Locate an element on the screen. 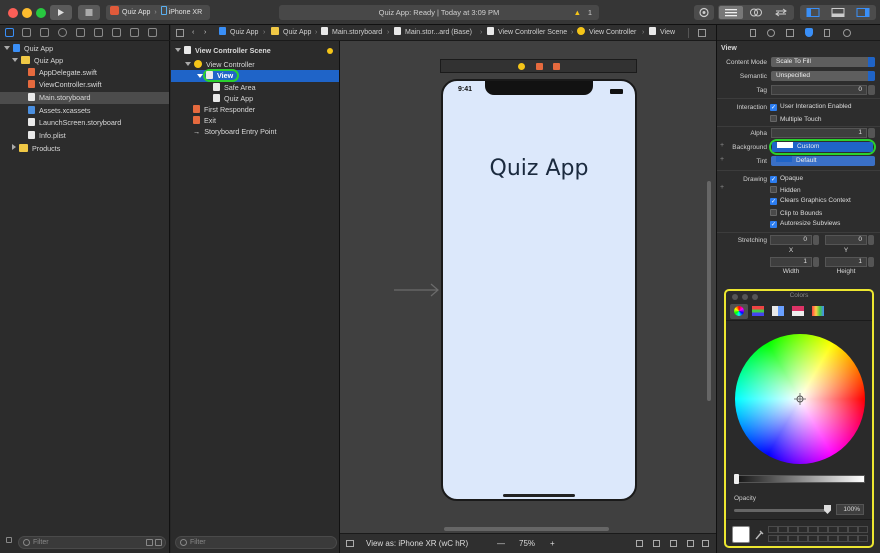  issue-icon is located at coordinates (80, 32).